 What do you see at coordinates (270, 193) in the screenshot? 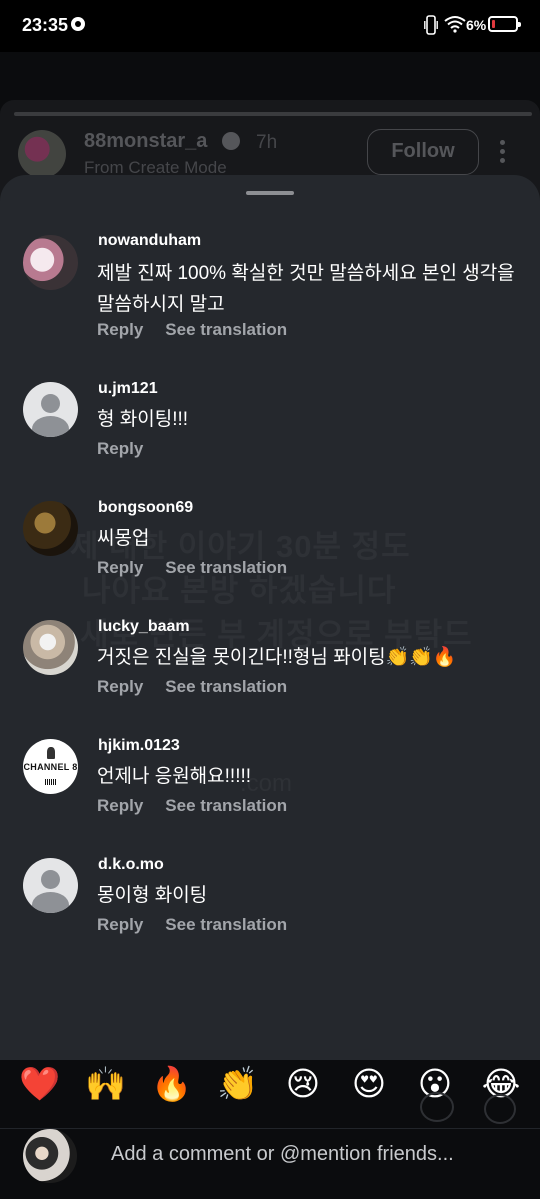
I see `sheet-drag-handle` at bounding box center [270, 193].